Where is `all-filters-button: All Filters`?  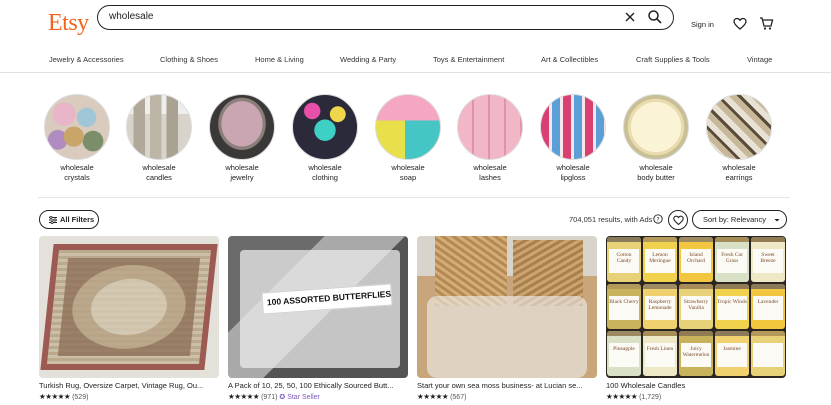 all-filters-button: All Filters is located at coordinates (69, 219).